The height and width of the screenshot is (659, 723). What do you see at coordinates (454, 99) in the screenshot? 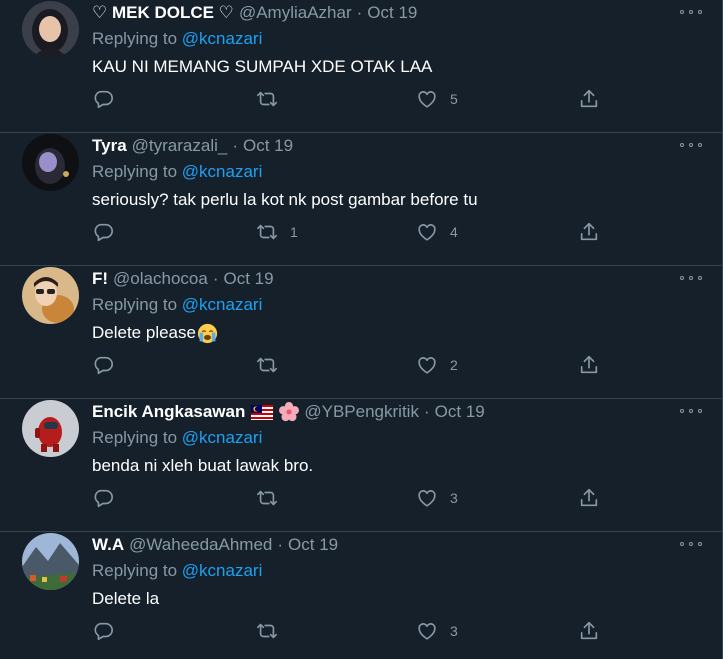
I see `like-count: 5` at bounding box center [454, 99].